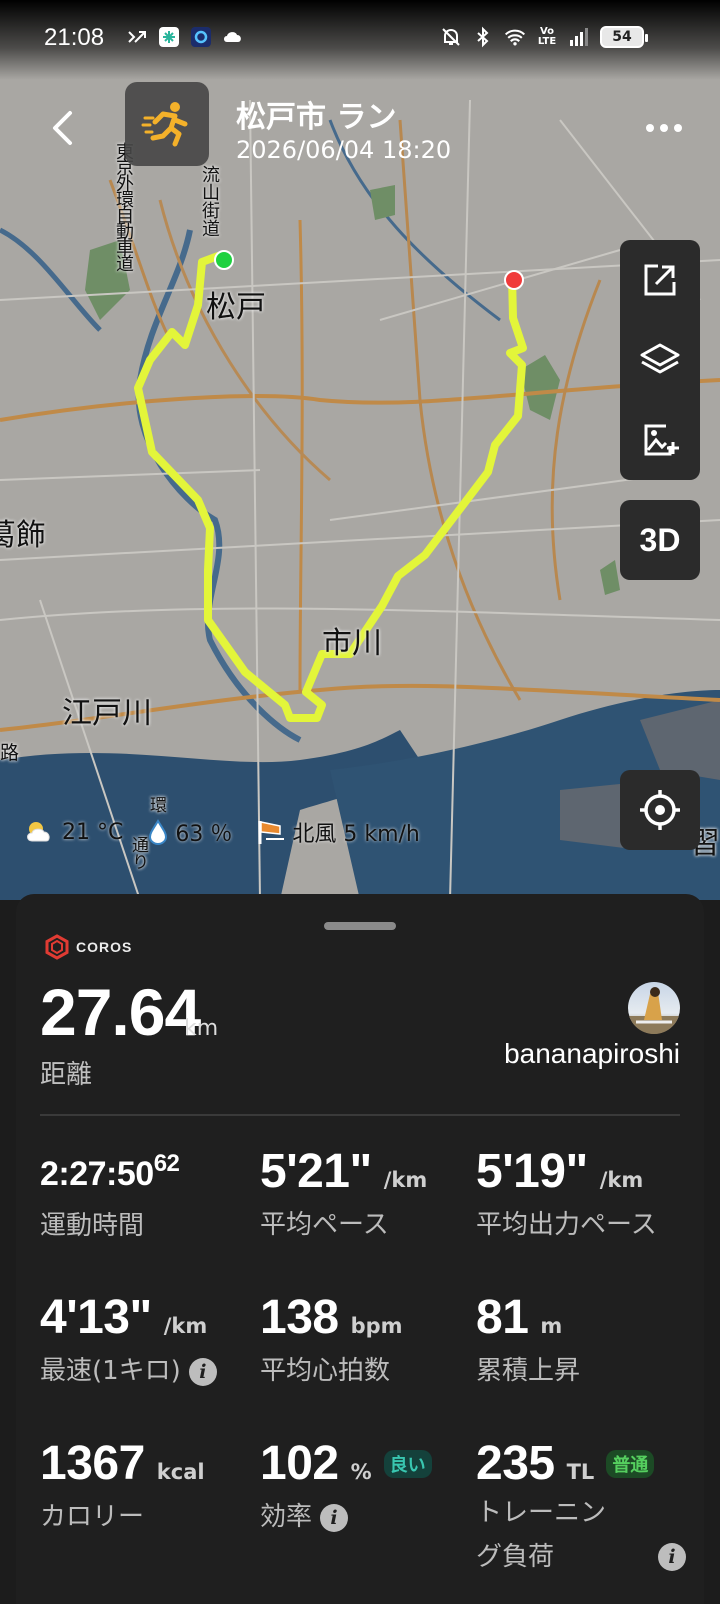 This screenshot has width=720, height=1604. What do you see at coordinates (483, 37) in the screenshot?
I see `bluetooth-icon` at bounding box center [483, 37].